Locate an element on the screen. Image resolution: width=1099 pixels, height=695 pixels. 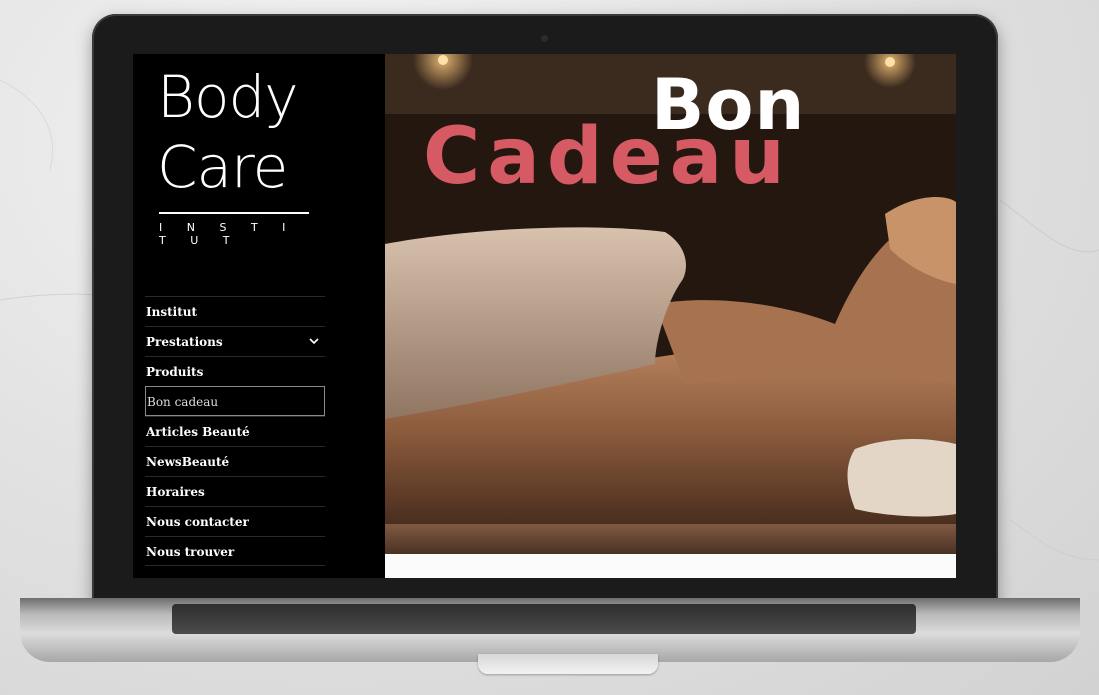
nav-item-prestations: Prestations is located at coordinates (235, 341).